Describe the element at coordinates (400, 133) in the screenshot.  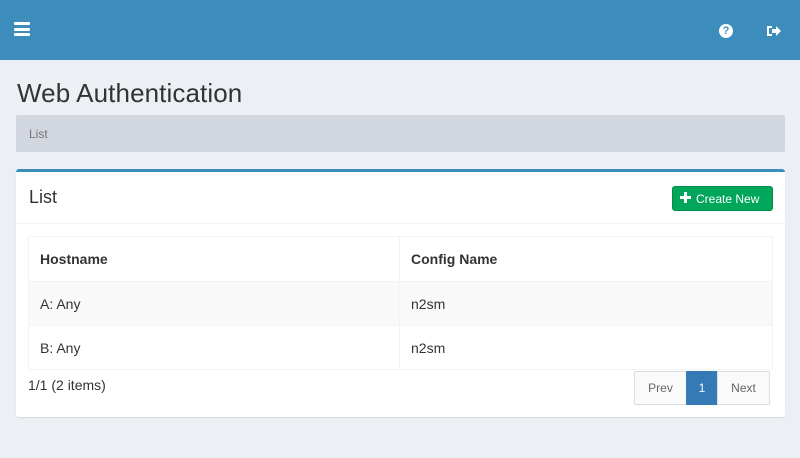
I see `breadcrumb: List` at that location.